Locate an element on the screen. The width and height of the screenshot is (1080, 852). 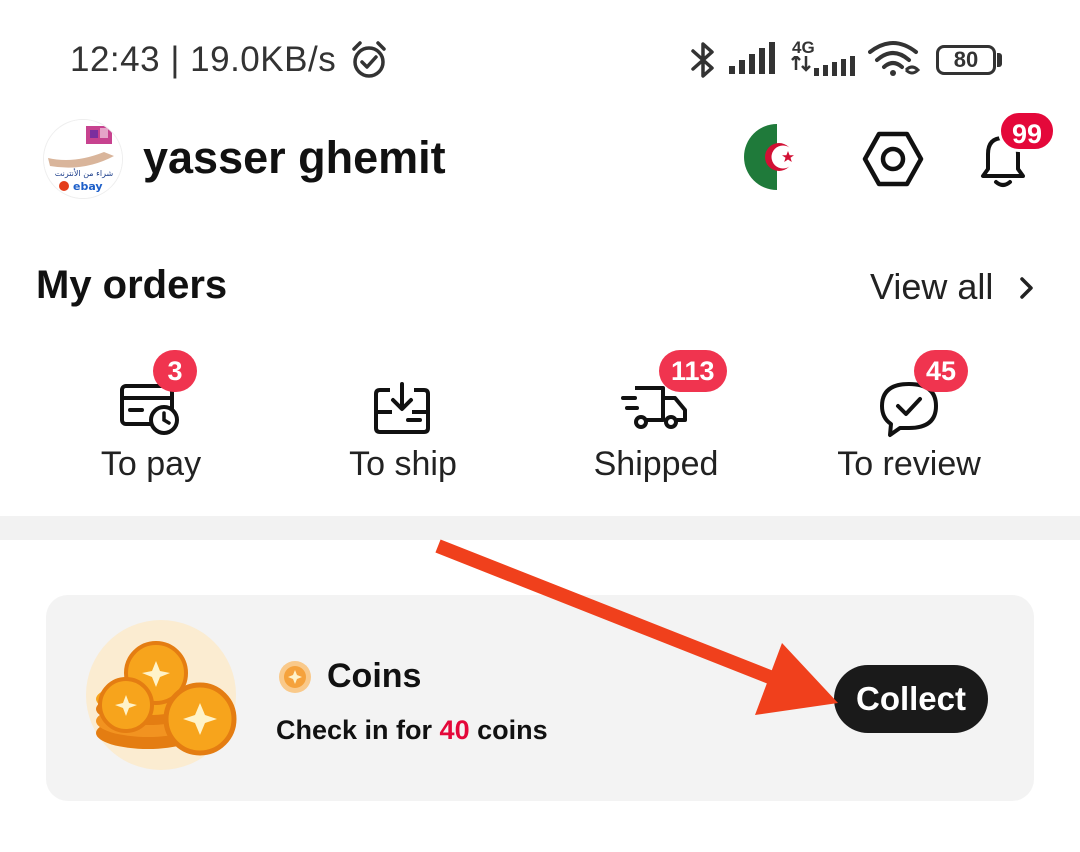
order-to-review: 45 To review is located at coordinates (909, 425).